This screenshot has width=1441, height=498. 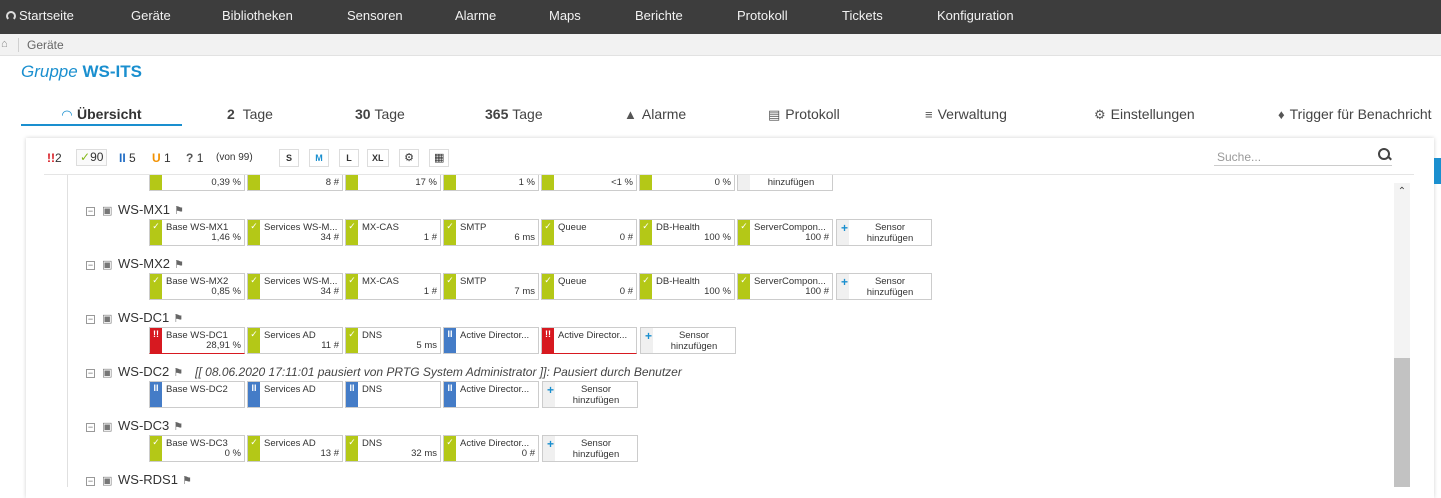 I want to click on sensor-tile: ✓ Active Director... 0 #, so click(x=491, y=448).